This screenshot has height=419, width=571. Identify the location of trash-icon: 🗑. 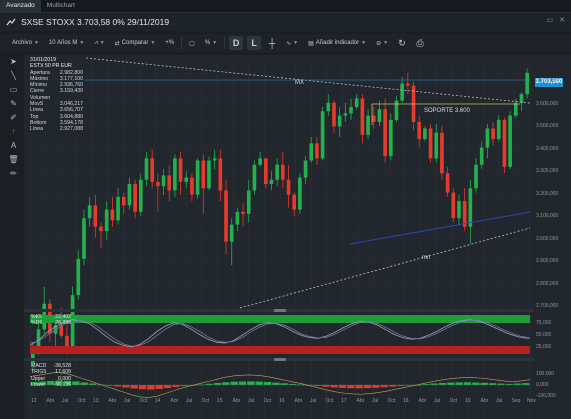
(13, 159).